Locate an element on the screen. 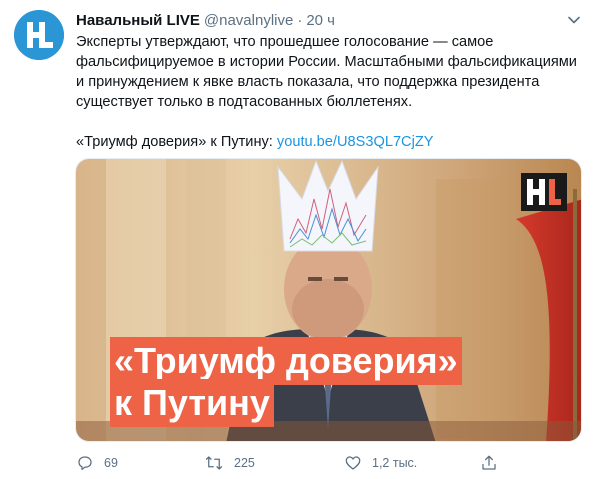 This screenshot has width=596, height=479. tweet-actions: 69 225 1,2 тыс. is located at coordinates (331, 465).